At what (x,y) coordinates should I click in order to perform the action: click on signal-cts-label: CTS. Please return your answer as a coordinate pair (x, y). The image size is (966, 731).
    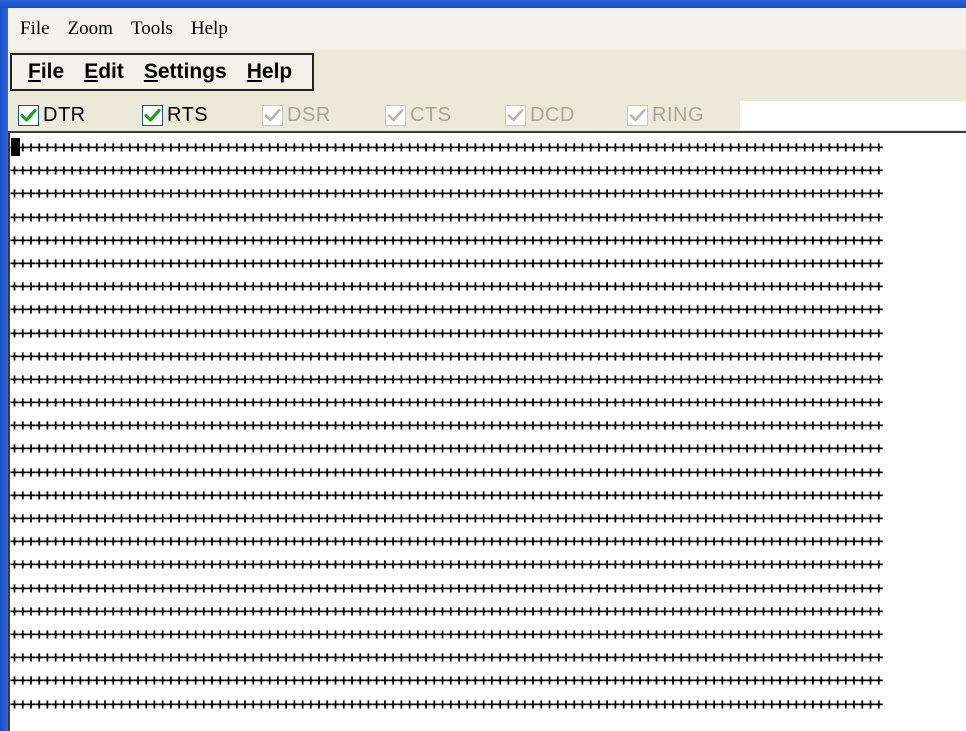
    Looking at the image, I should click on (431, 115).